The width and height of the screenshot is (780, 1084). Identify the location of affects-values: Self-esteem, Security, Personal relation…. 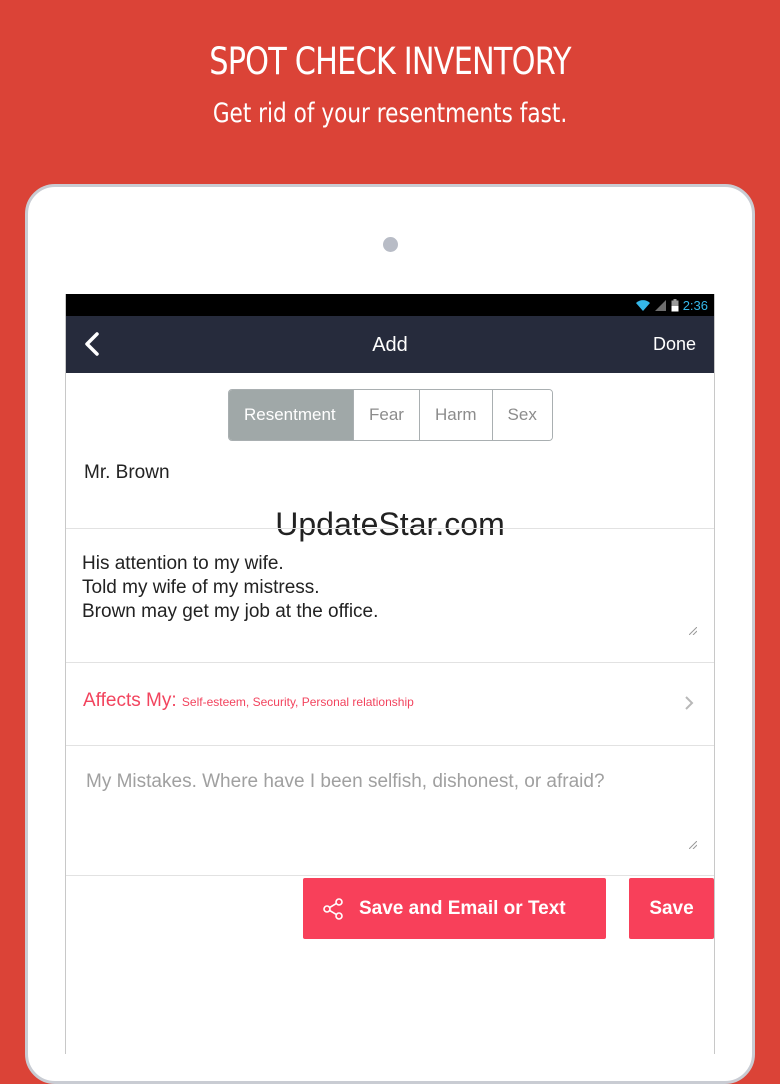
(297, 702).